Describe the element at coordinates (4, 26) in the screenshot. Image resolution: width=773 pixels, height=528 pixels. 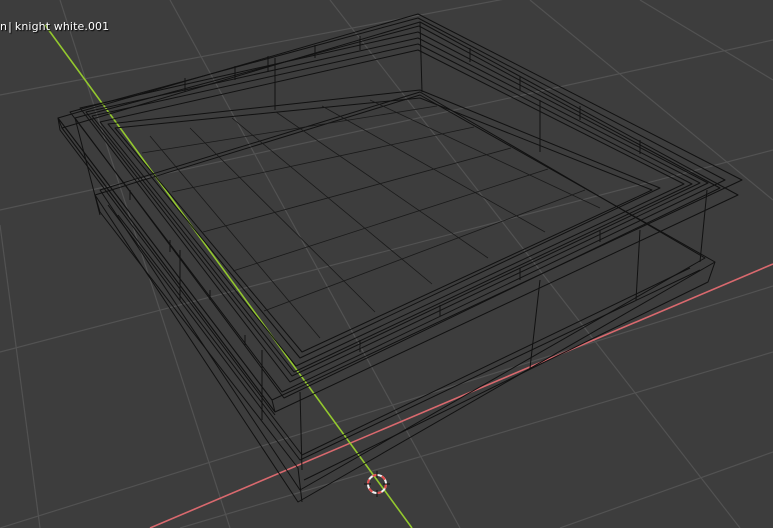
I see `object-mode-prefix: n` at that location.